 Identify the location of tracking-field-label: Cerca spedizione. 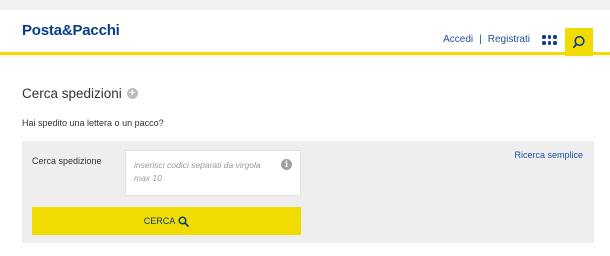
(67, 161).